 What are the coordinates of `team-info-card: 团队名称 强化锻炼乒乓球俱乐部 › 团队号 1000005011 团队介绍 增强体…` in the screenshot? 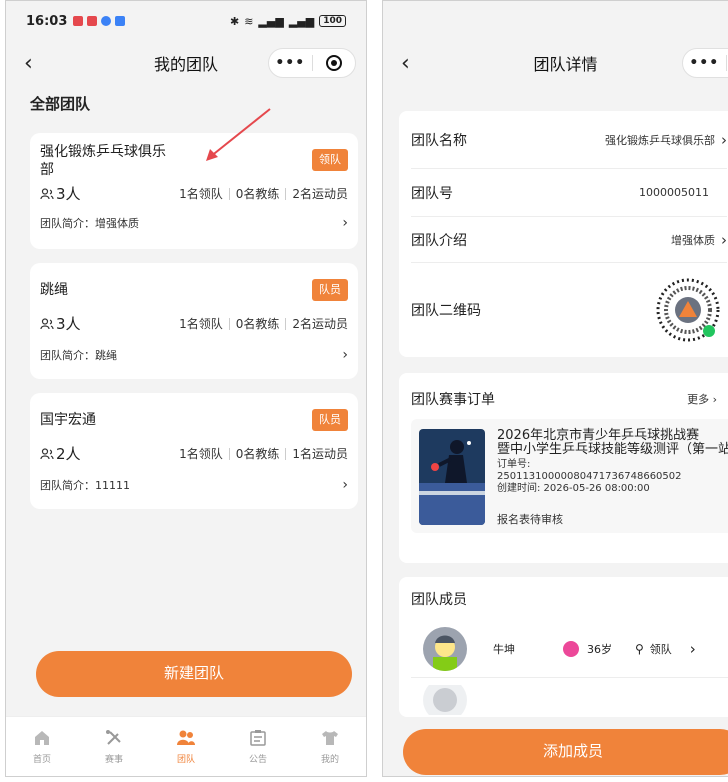 It's located at (563, 234).